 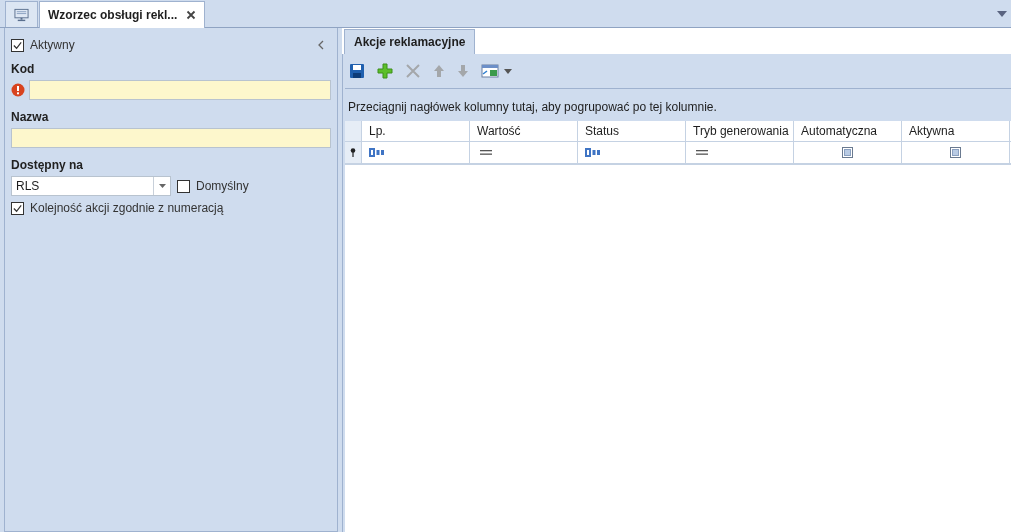 I want to click on column-header: Status, so click(x=632, y=131).